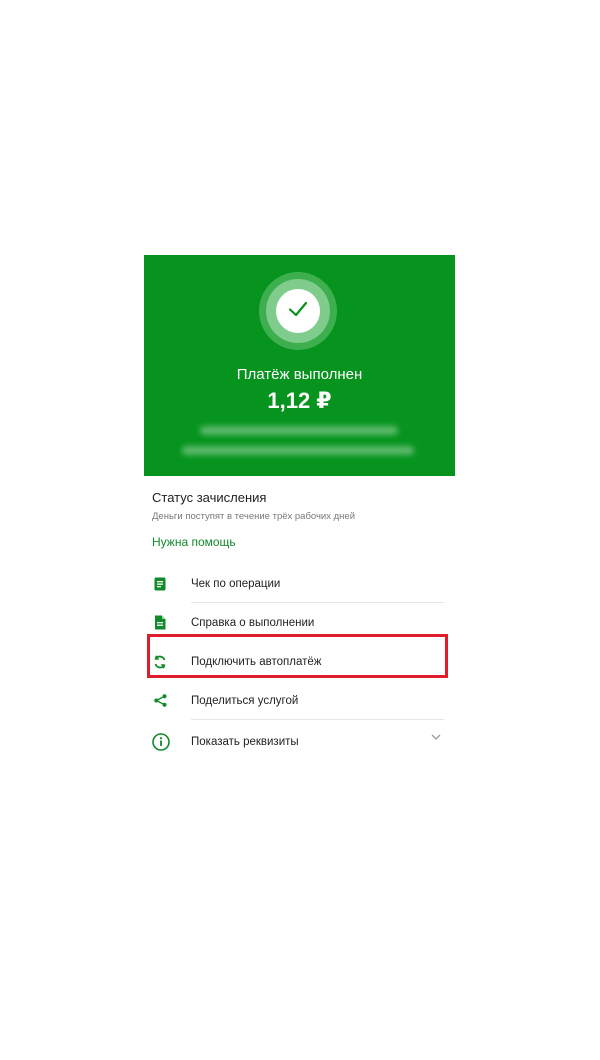 The height and width of the screenshot is (1060, 600). I want to click on details-row: Показать реквизиты, so click(299, 742).